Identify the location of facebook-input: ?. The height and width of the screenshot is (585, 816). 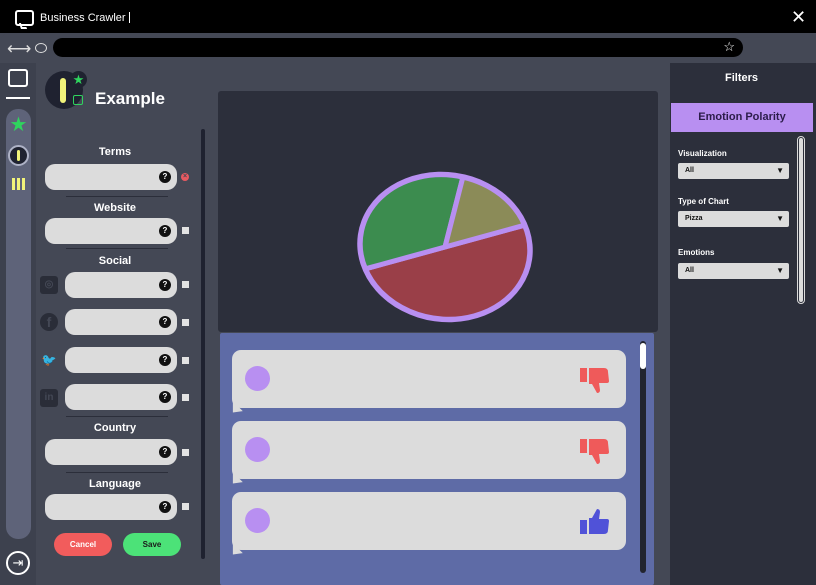
(121, 322).